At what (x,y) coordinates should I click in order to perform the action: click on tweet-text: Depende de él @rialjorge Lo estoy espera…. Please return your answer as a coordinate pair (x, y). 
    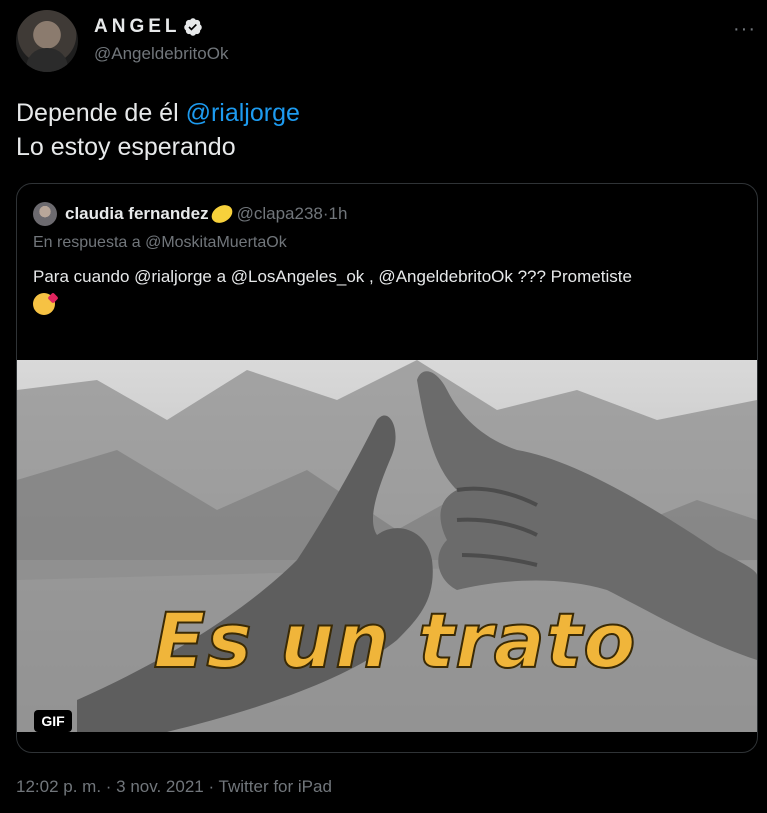
    Looking at the image, I should click on (158, 130).